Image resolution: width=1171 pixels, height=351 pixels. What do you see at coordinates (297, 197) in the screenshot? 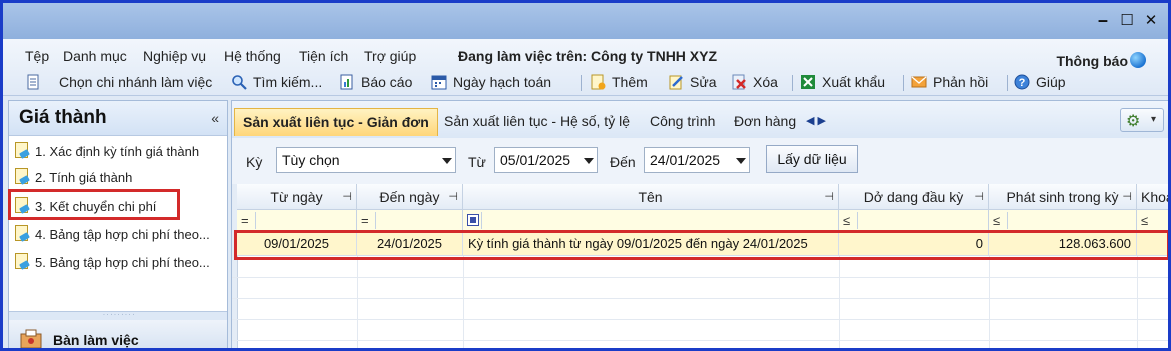
I see `column-header-from: Từ ngày ⊣` at bounding box center [297, 197].